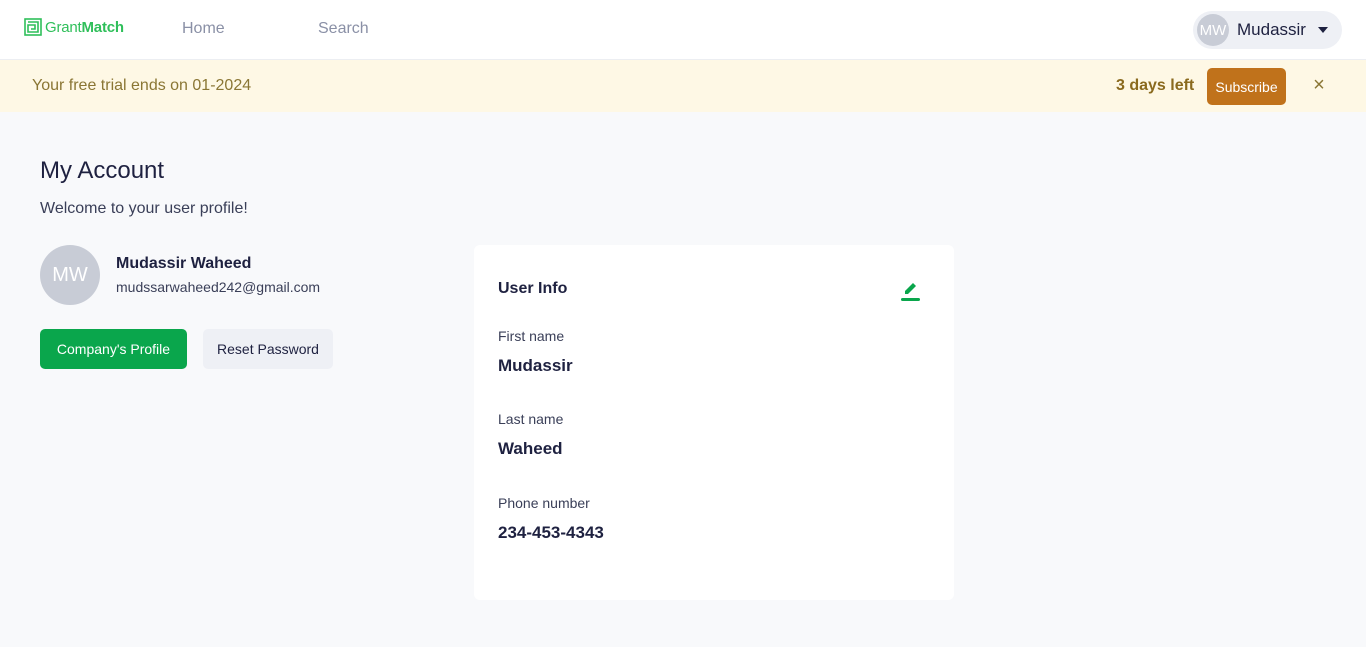 This screenshot has height=647, width=1366. I want to click on logo: GrantMatch, so click(74, 27).